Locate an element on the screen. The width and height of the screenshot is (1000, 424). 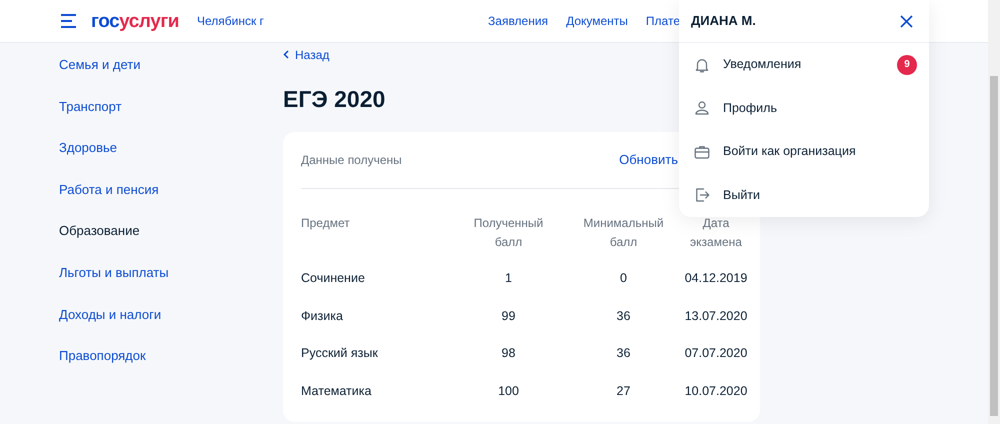
menu-item-label: Профиль is located at coordinates (750, 108).